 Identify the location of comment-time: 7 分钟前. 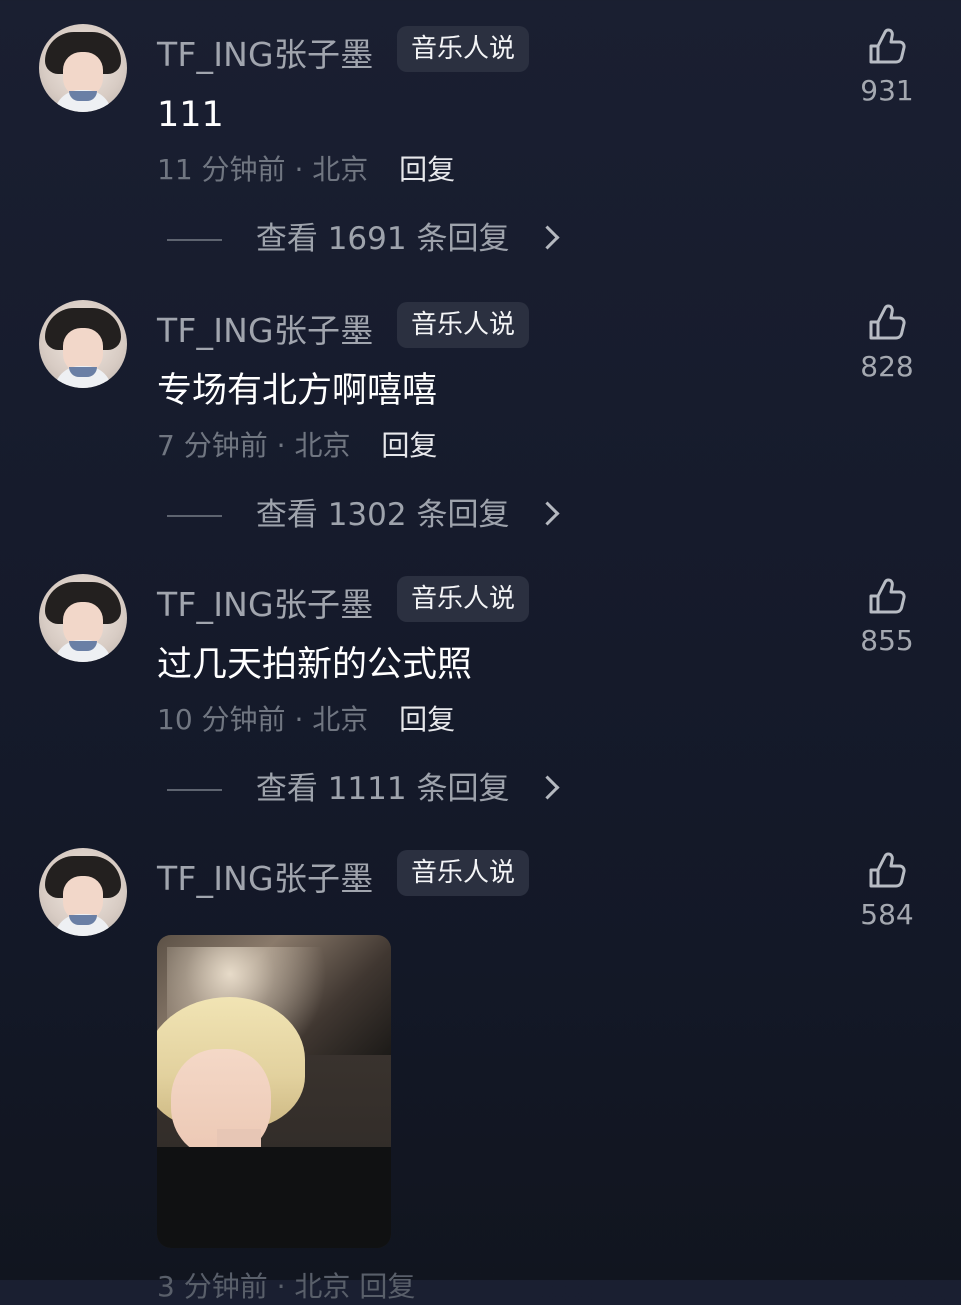
(212, 445).